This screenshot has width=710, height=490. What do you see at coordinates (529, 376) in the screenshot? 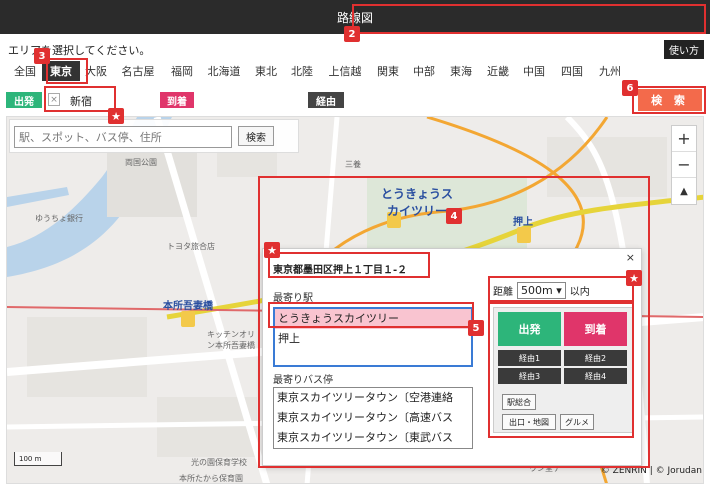
I see `via-3-button: 経由3` at bounding box center [529, 376].